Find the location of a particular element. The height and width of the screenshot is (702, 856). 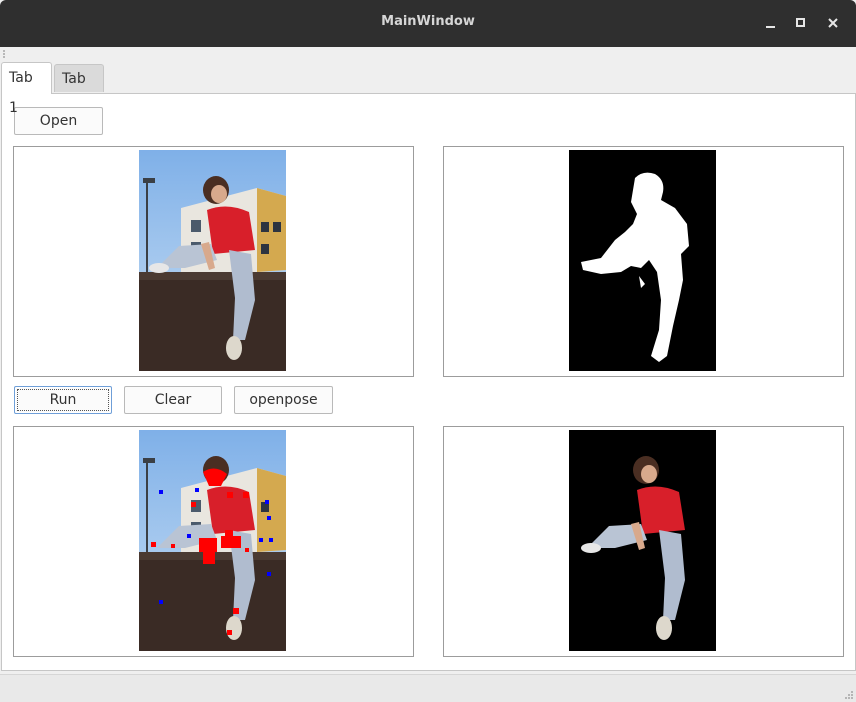

run-button: Run is located at coordinates (63, 400).